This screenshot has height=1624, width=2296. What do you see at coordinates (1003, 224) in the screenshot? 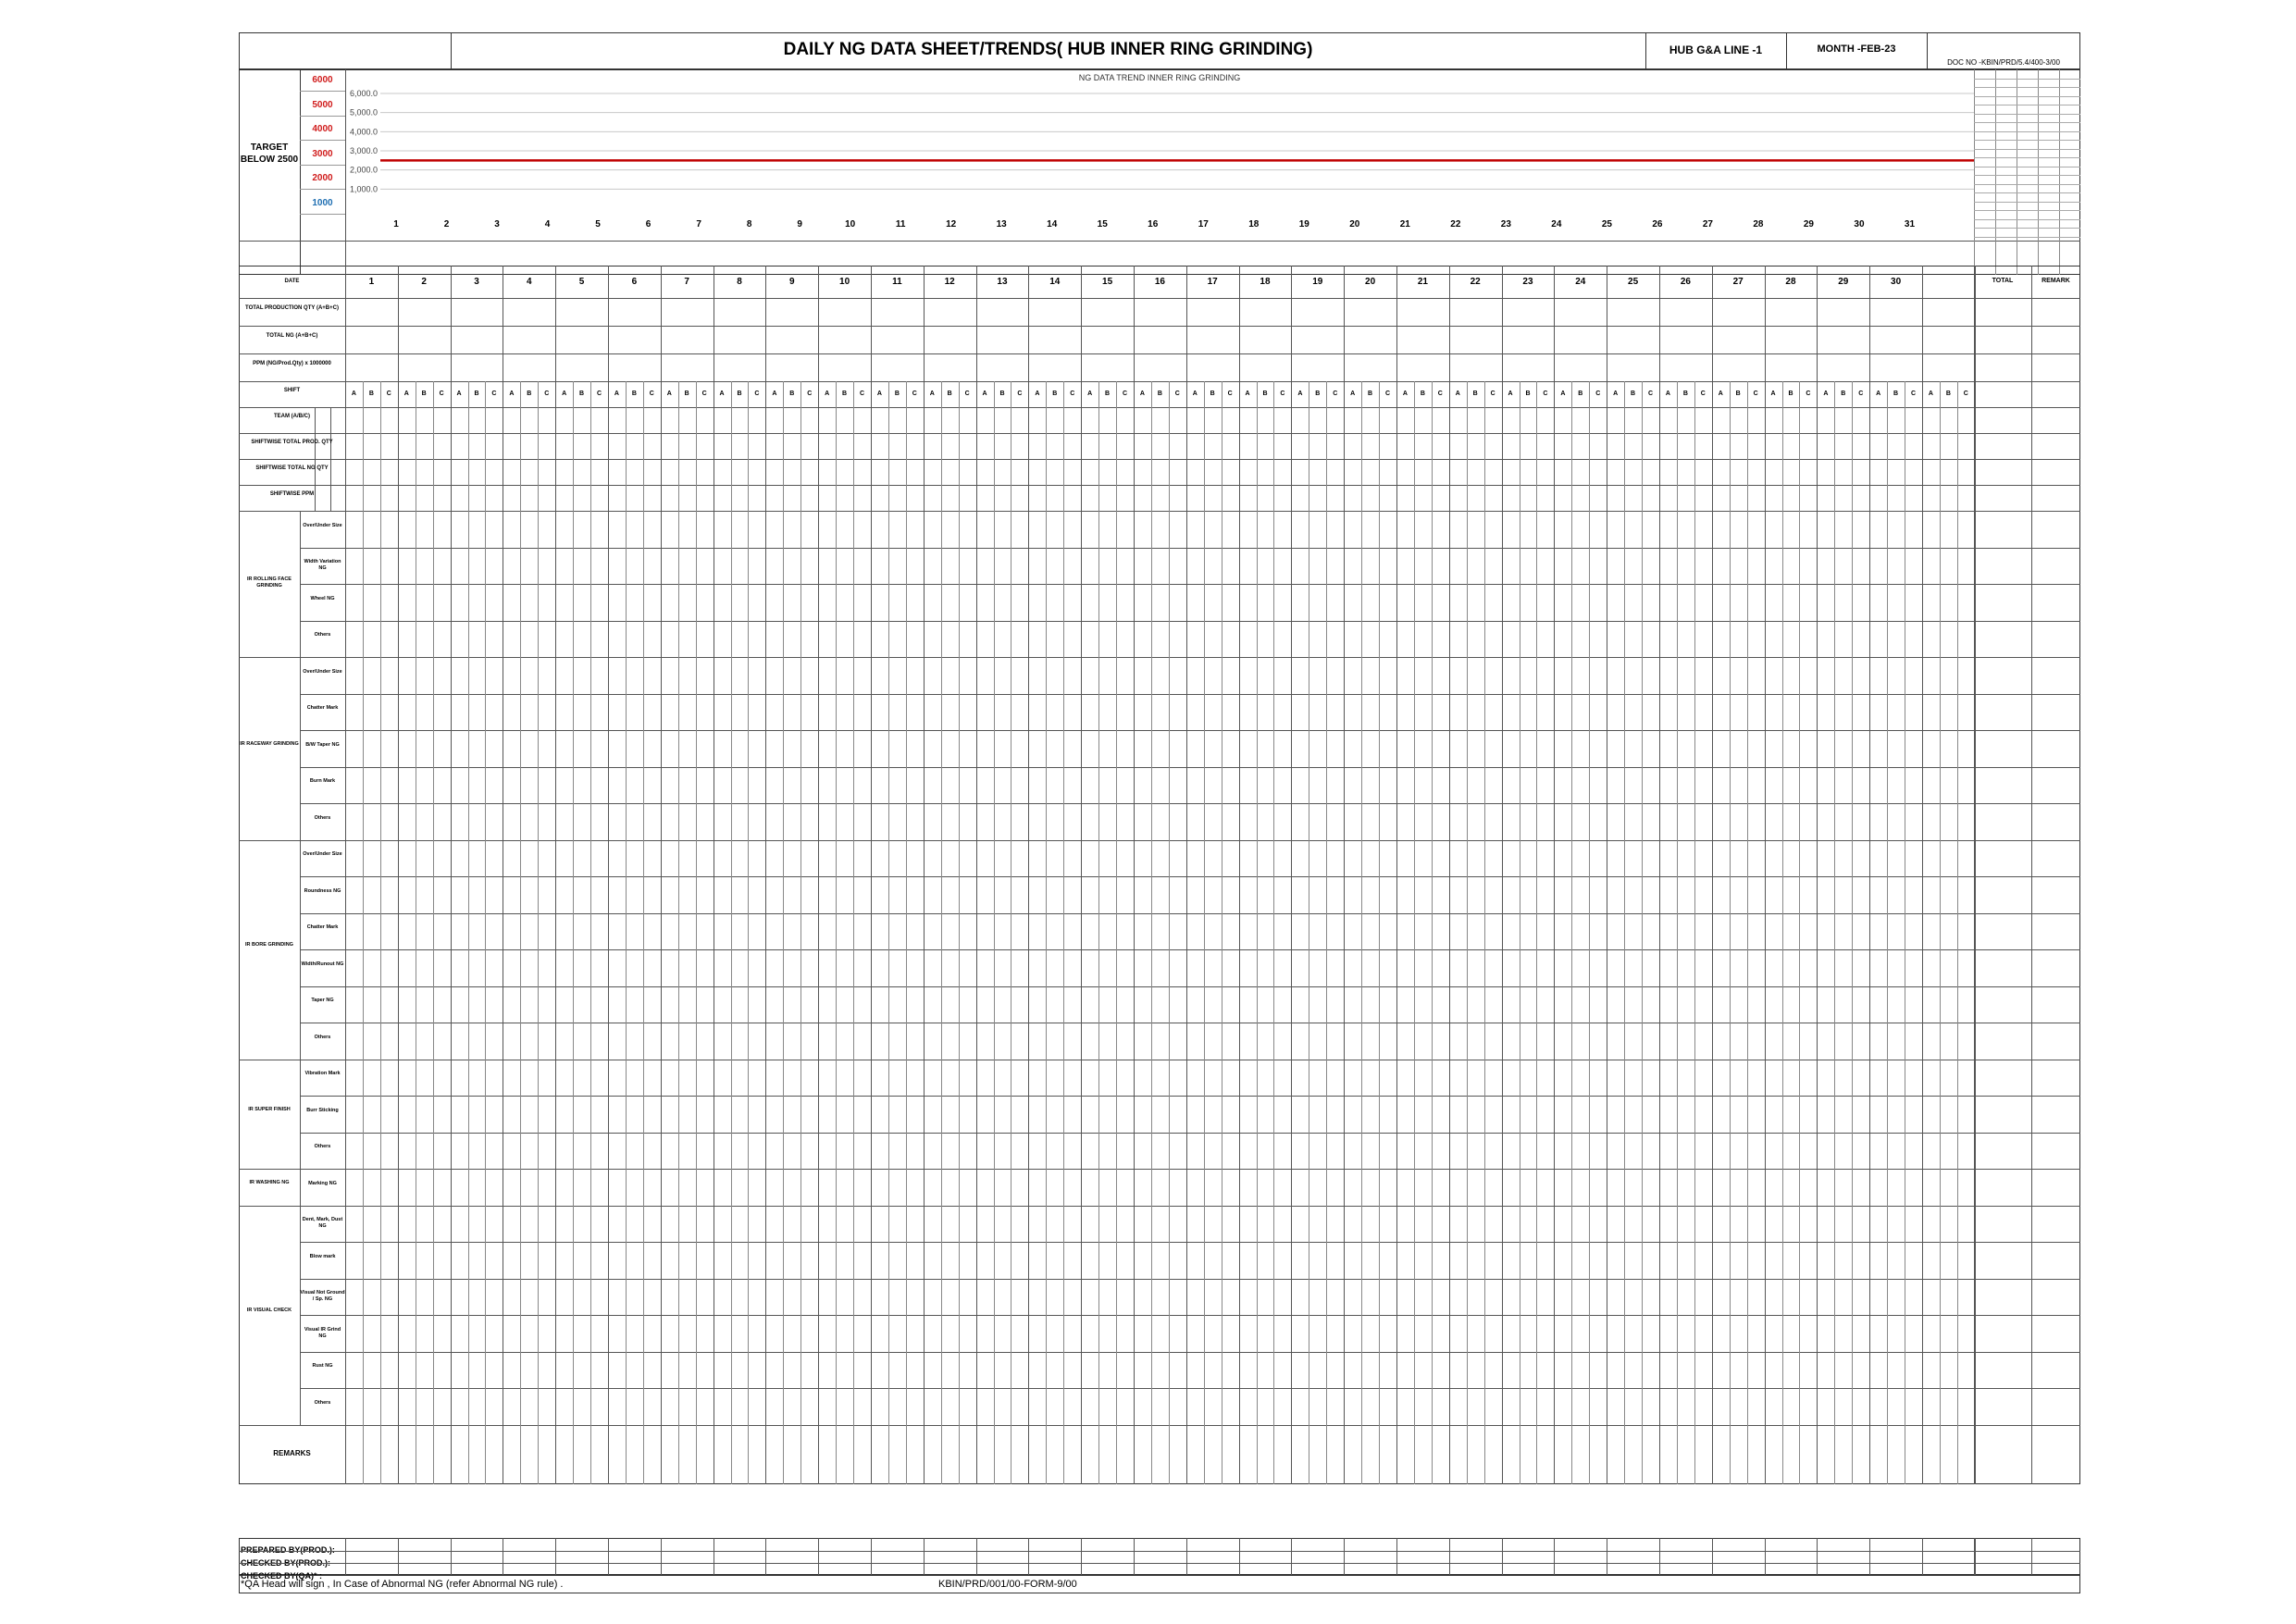
I see `x-tick-label: 13` at bounding box center [1003, 224].